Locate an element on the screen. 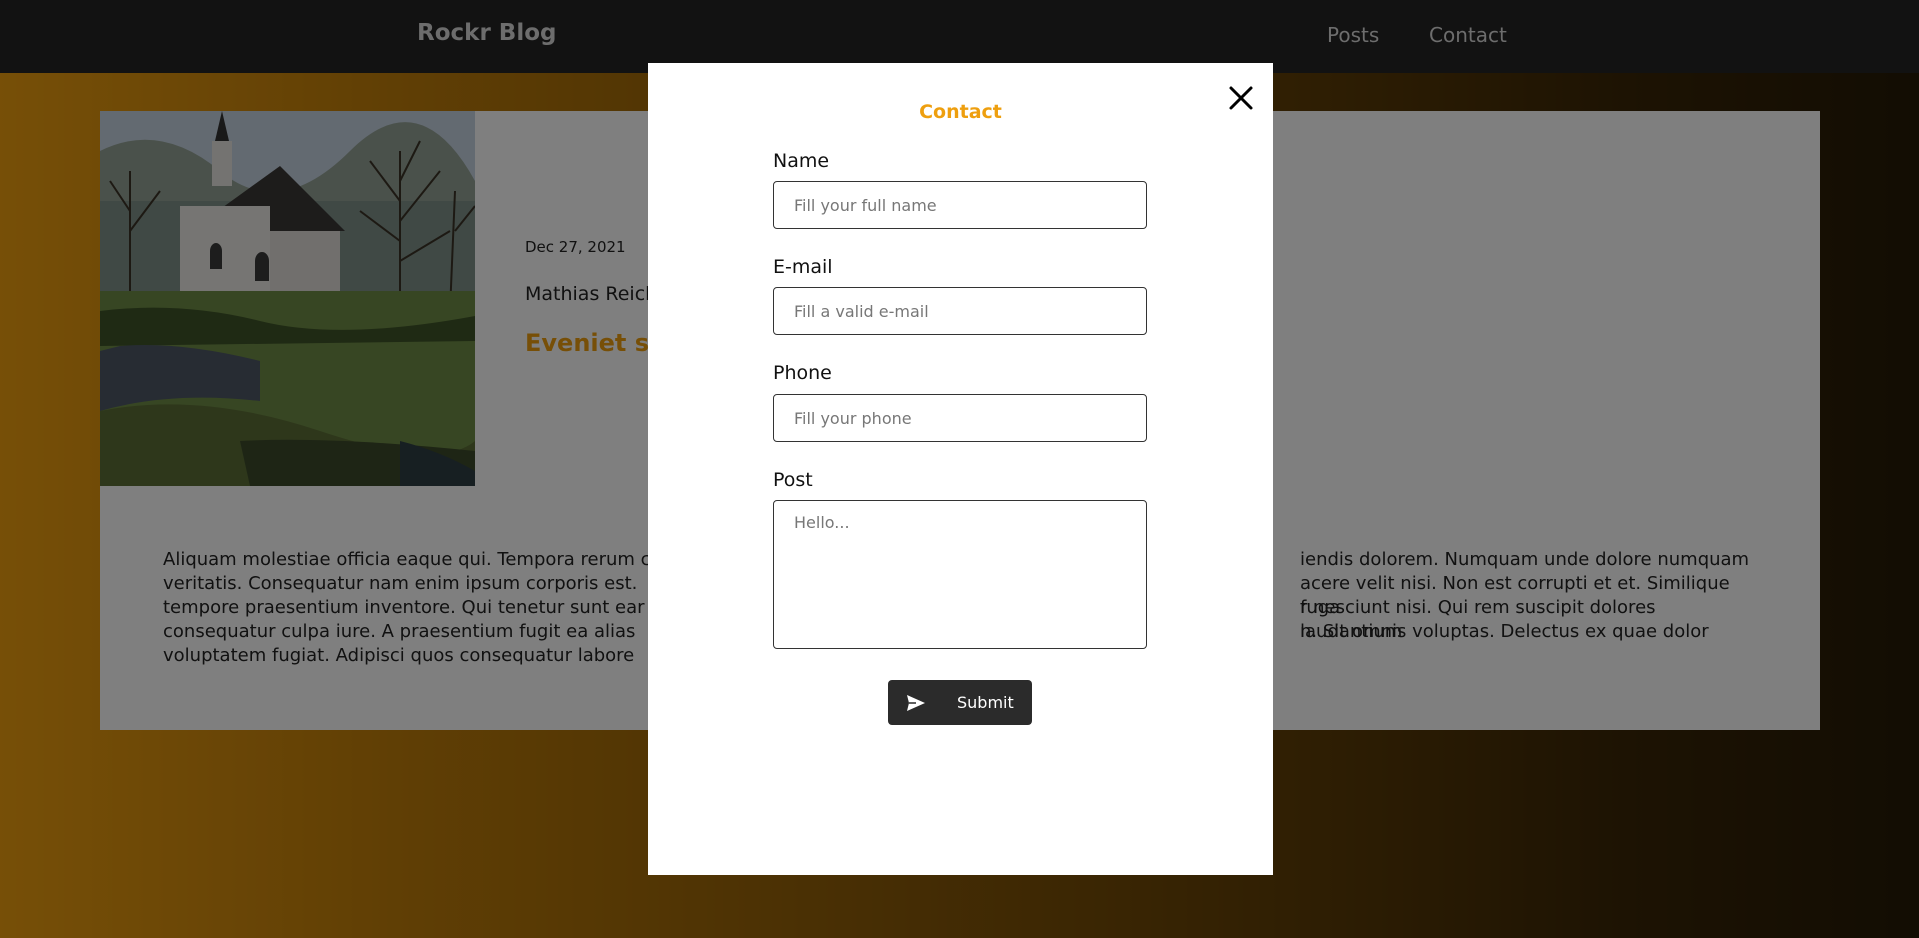 The image size is (1919, 938). name-input is located at coordinates (960, 205).